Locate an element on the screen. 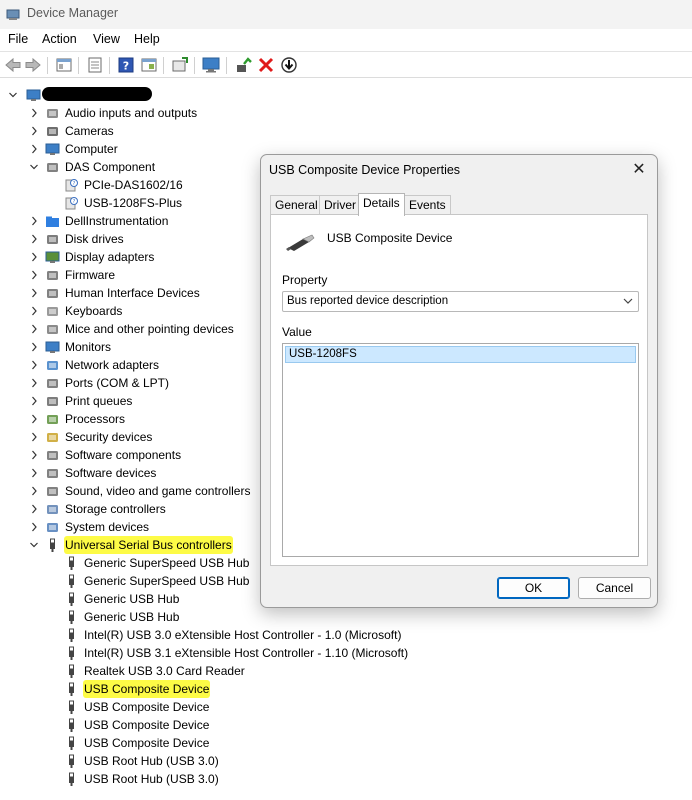 The image size is (692, 800). toolbar: ? is located at coordinates (346, 64).